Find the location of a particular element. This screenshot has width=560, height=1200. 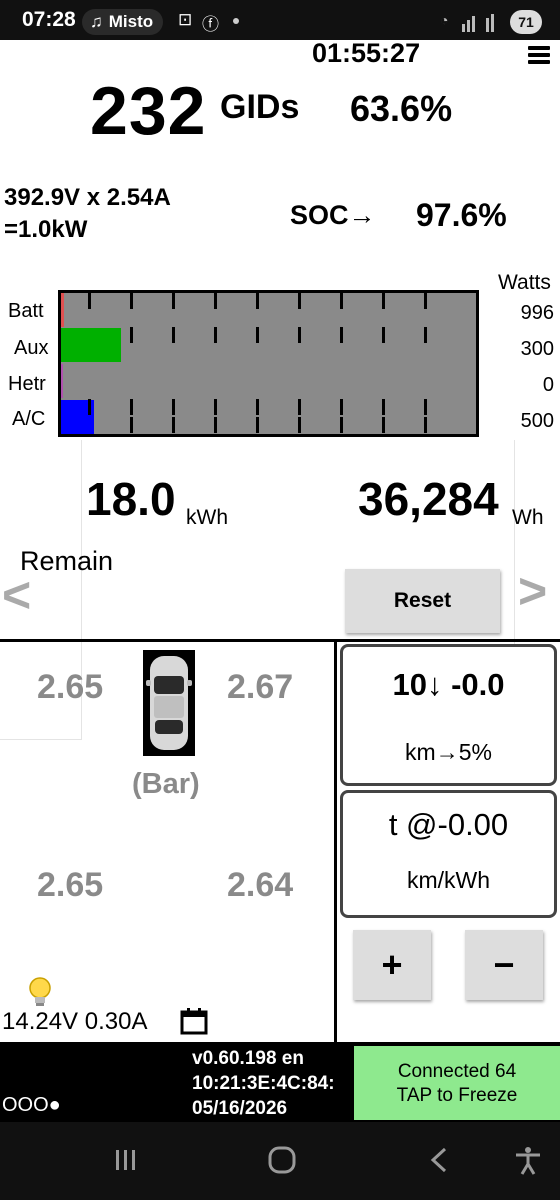

watts-aux: 300 is located at coordinates (537, 349).